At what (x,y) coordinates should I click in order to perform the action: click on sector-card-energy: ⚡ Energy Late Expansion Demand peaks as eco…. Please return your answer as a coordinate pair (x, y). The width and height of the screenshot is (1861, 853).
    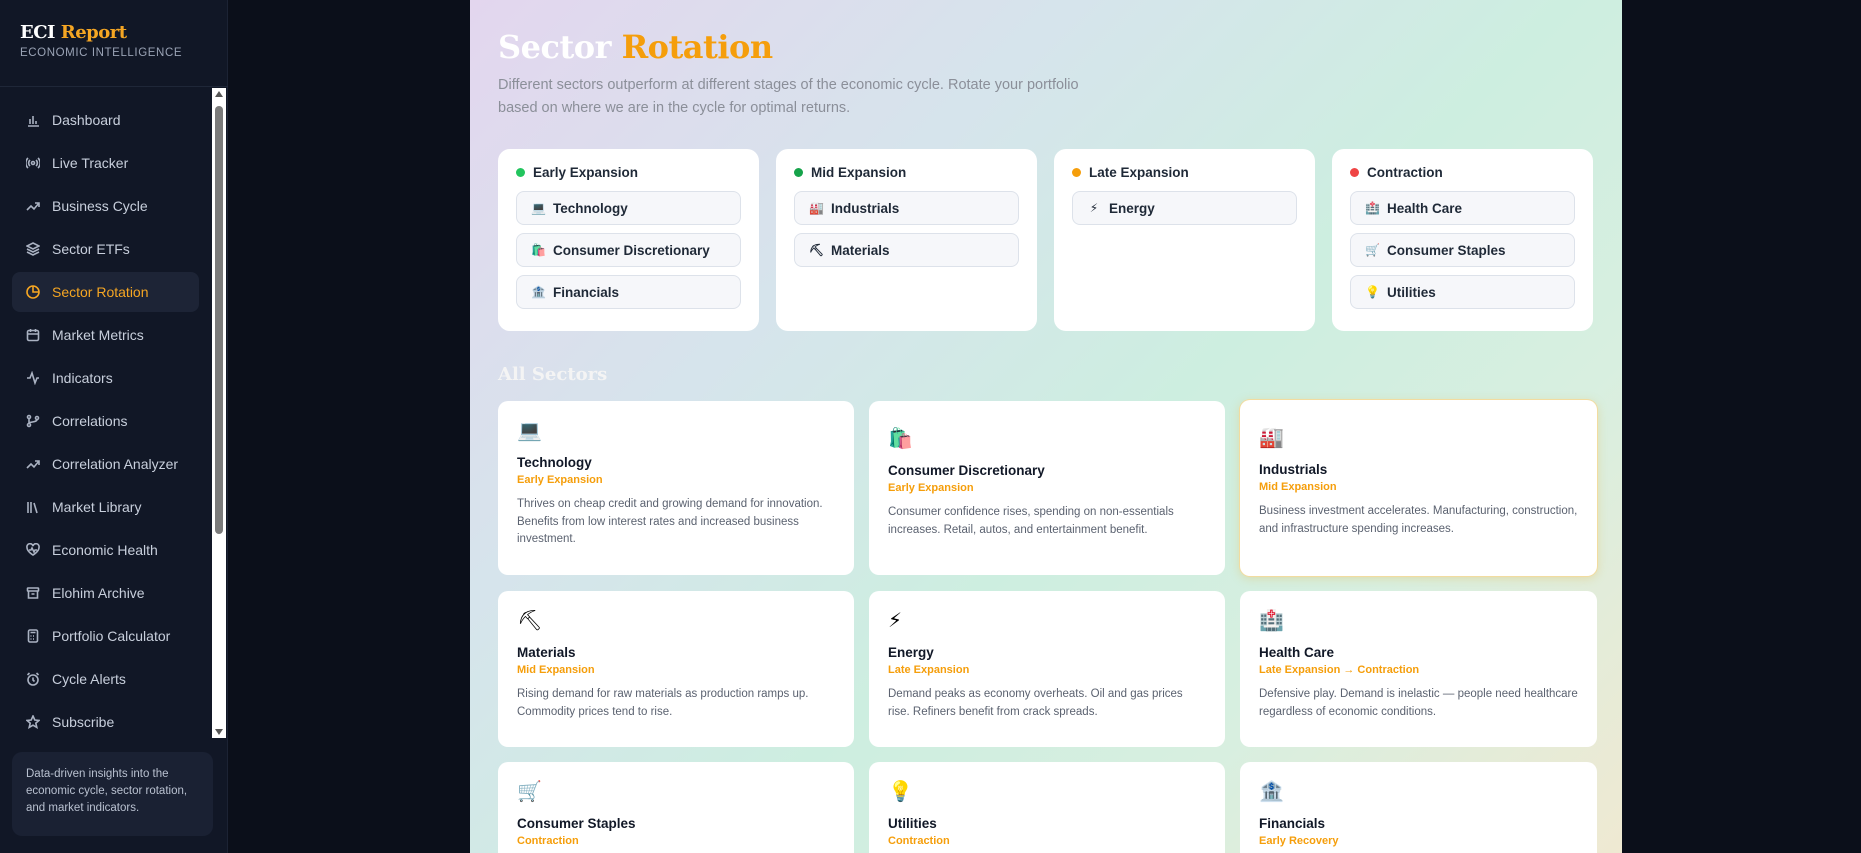
    Looking at the image, I should click on (1047, 669).